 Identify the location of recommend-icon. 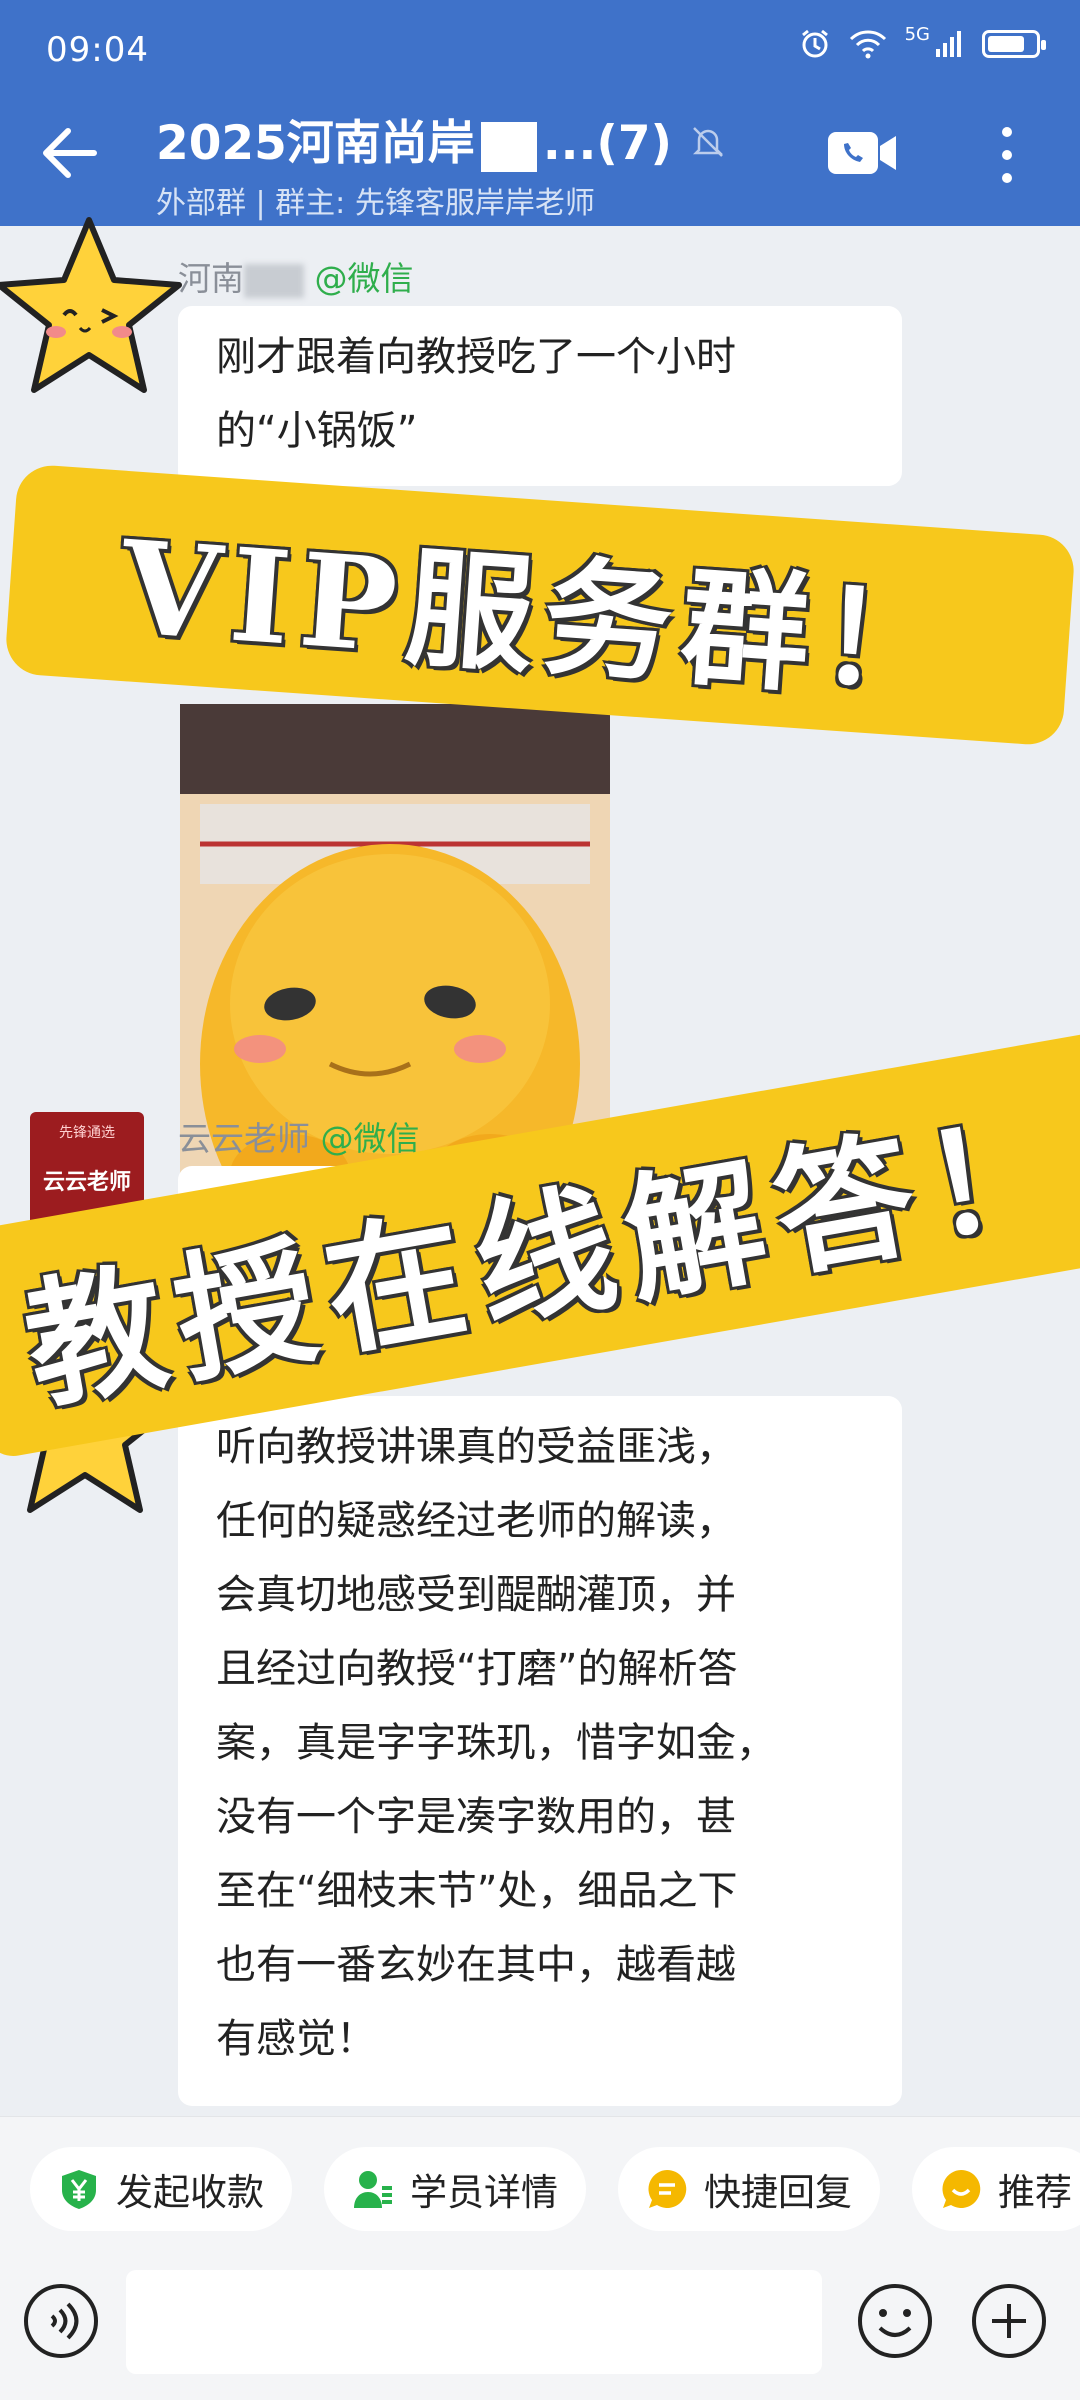
(961, 2188).